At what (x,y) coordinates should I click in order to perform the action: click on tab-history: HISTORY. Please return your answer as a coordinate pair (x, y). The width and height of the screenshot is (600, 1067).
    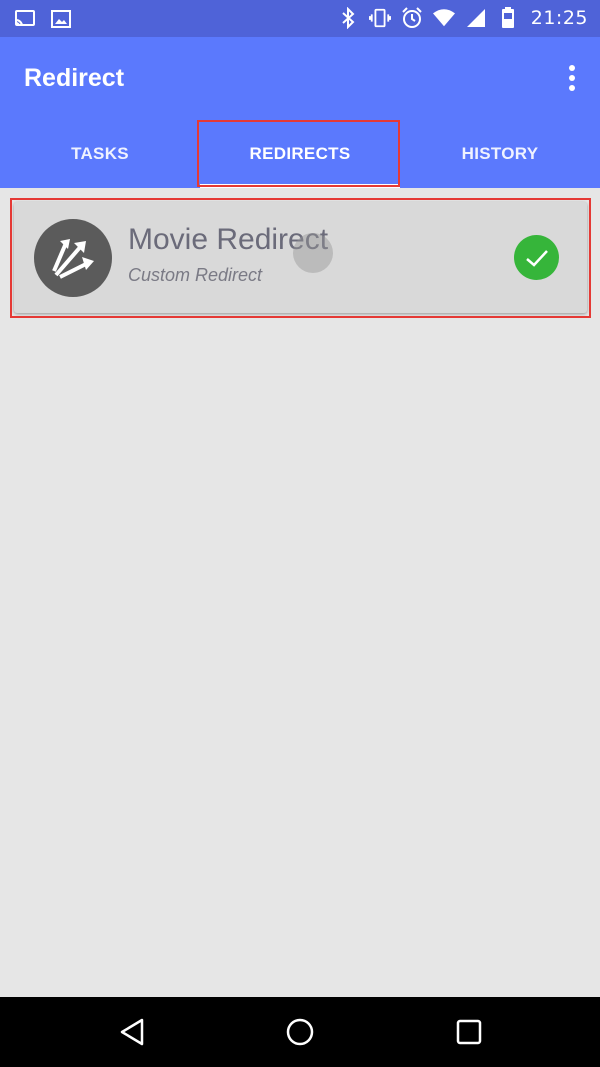
    Looking at the image, I should click on (500, 153).